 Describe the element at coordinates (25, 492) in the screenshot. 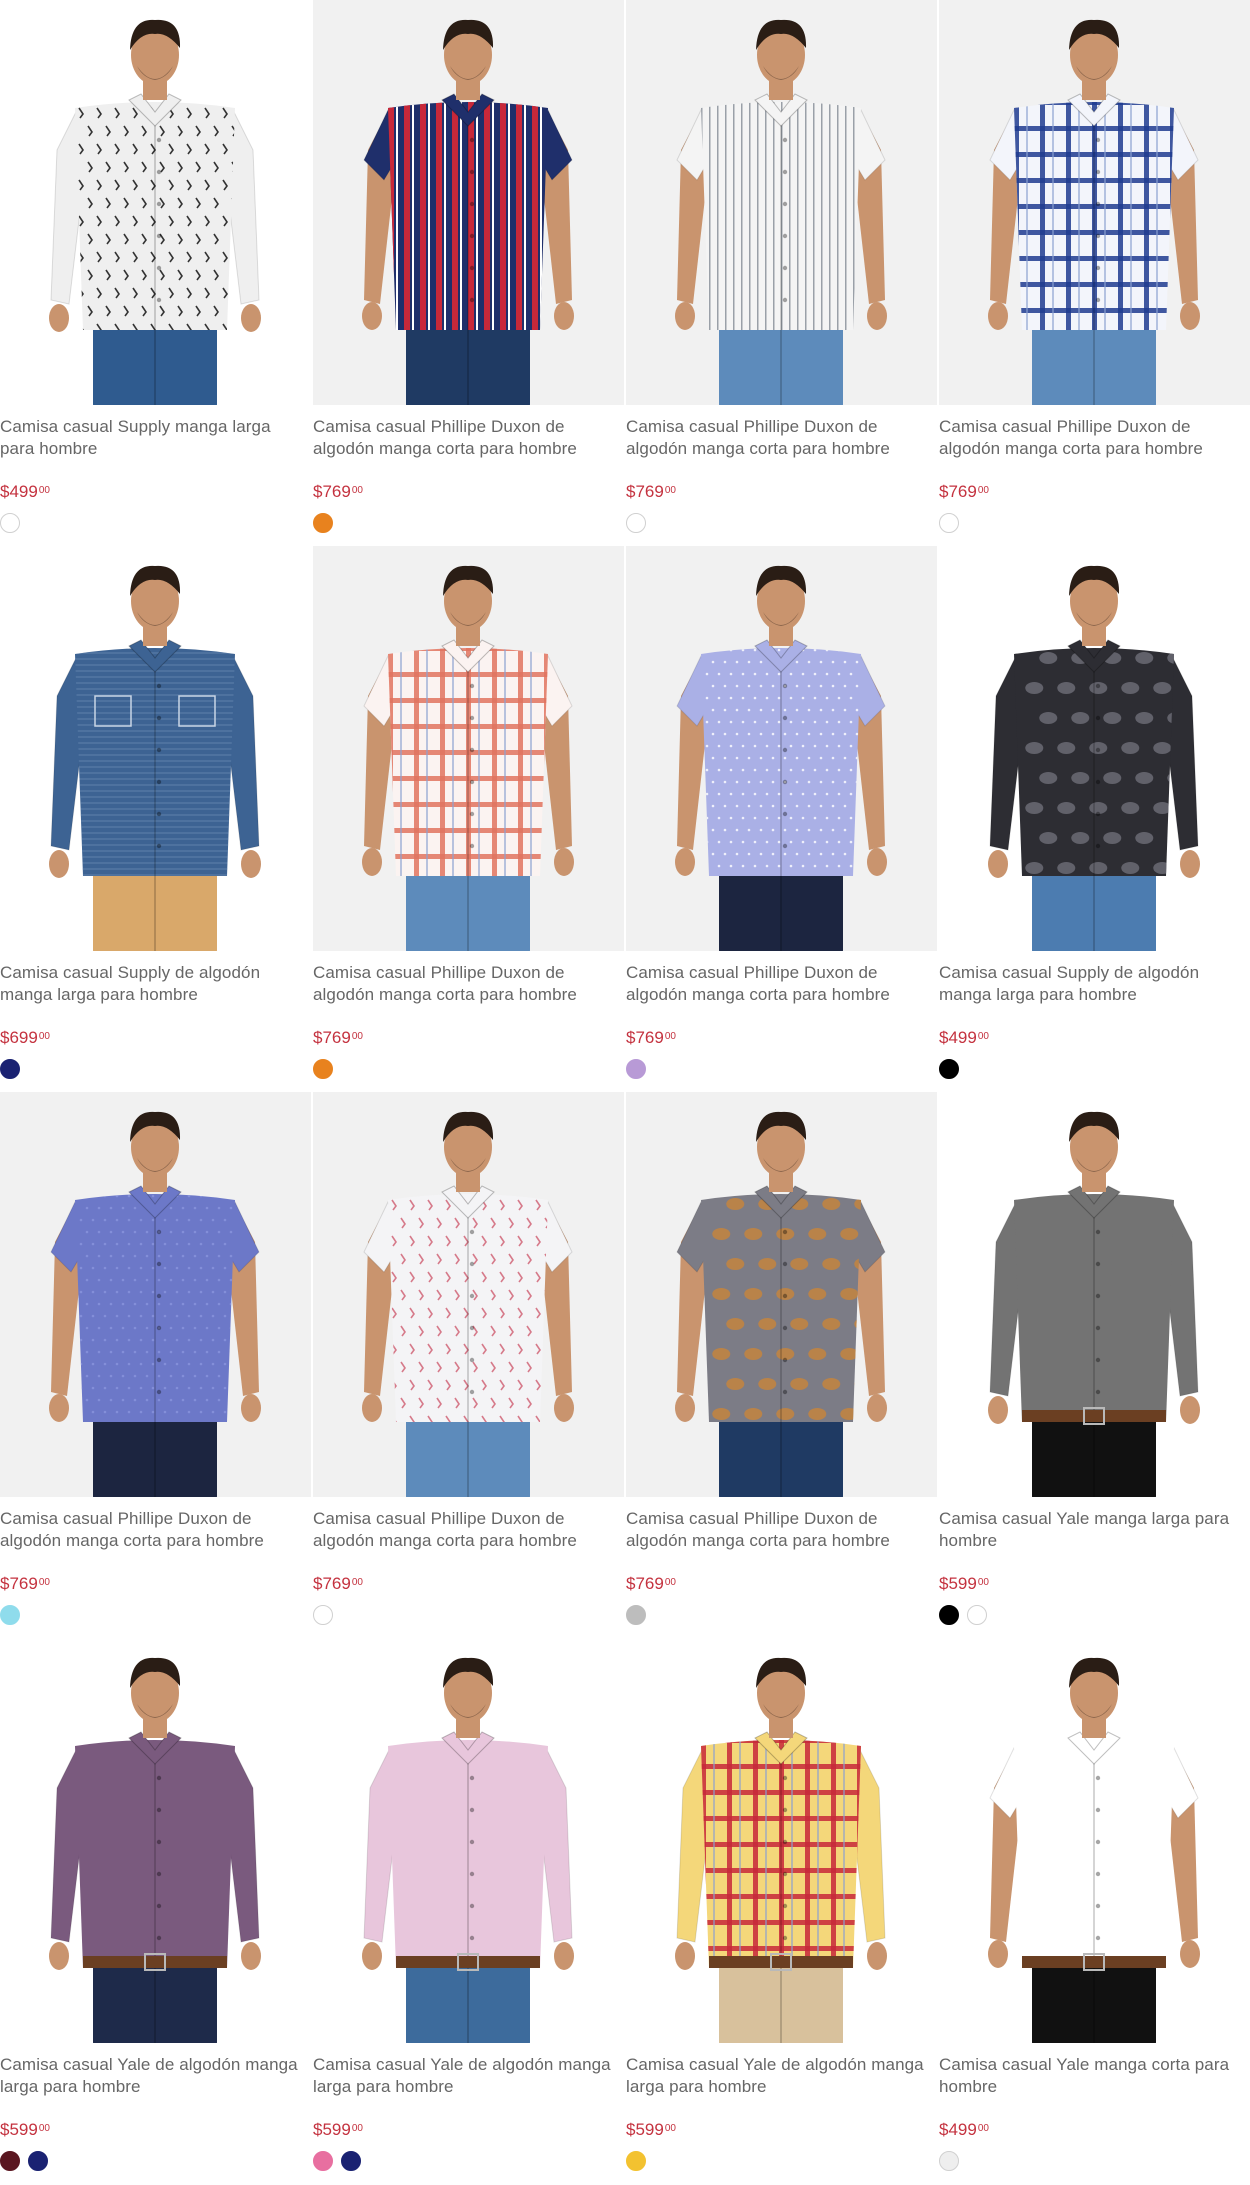

I see `product-price: $49900` at that location.